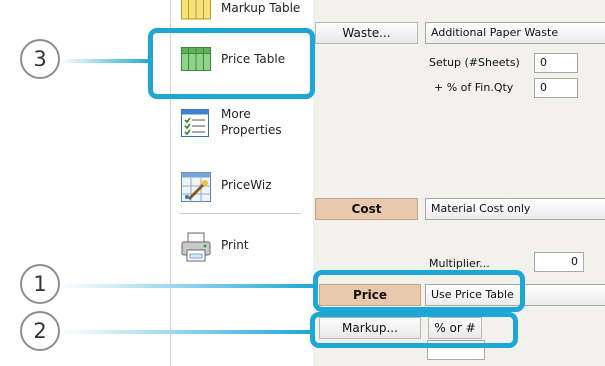 Image resolution: width=605 pixels, height=366 pixels. What do you see at coordinates (474, 62) in the screenshot?
I see `setup-label: Setup (#Sheets)` at bounding box center [474, 62].